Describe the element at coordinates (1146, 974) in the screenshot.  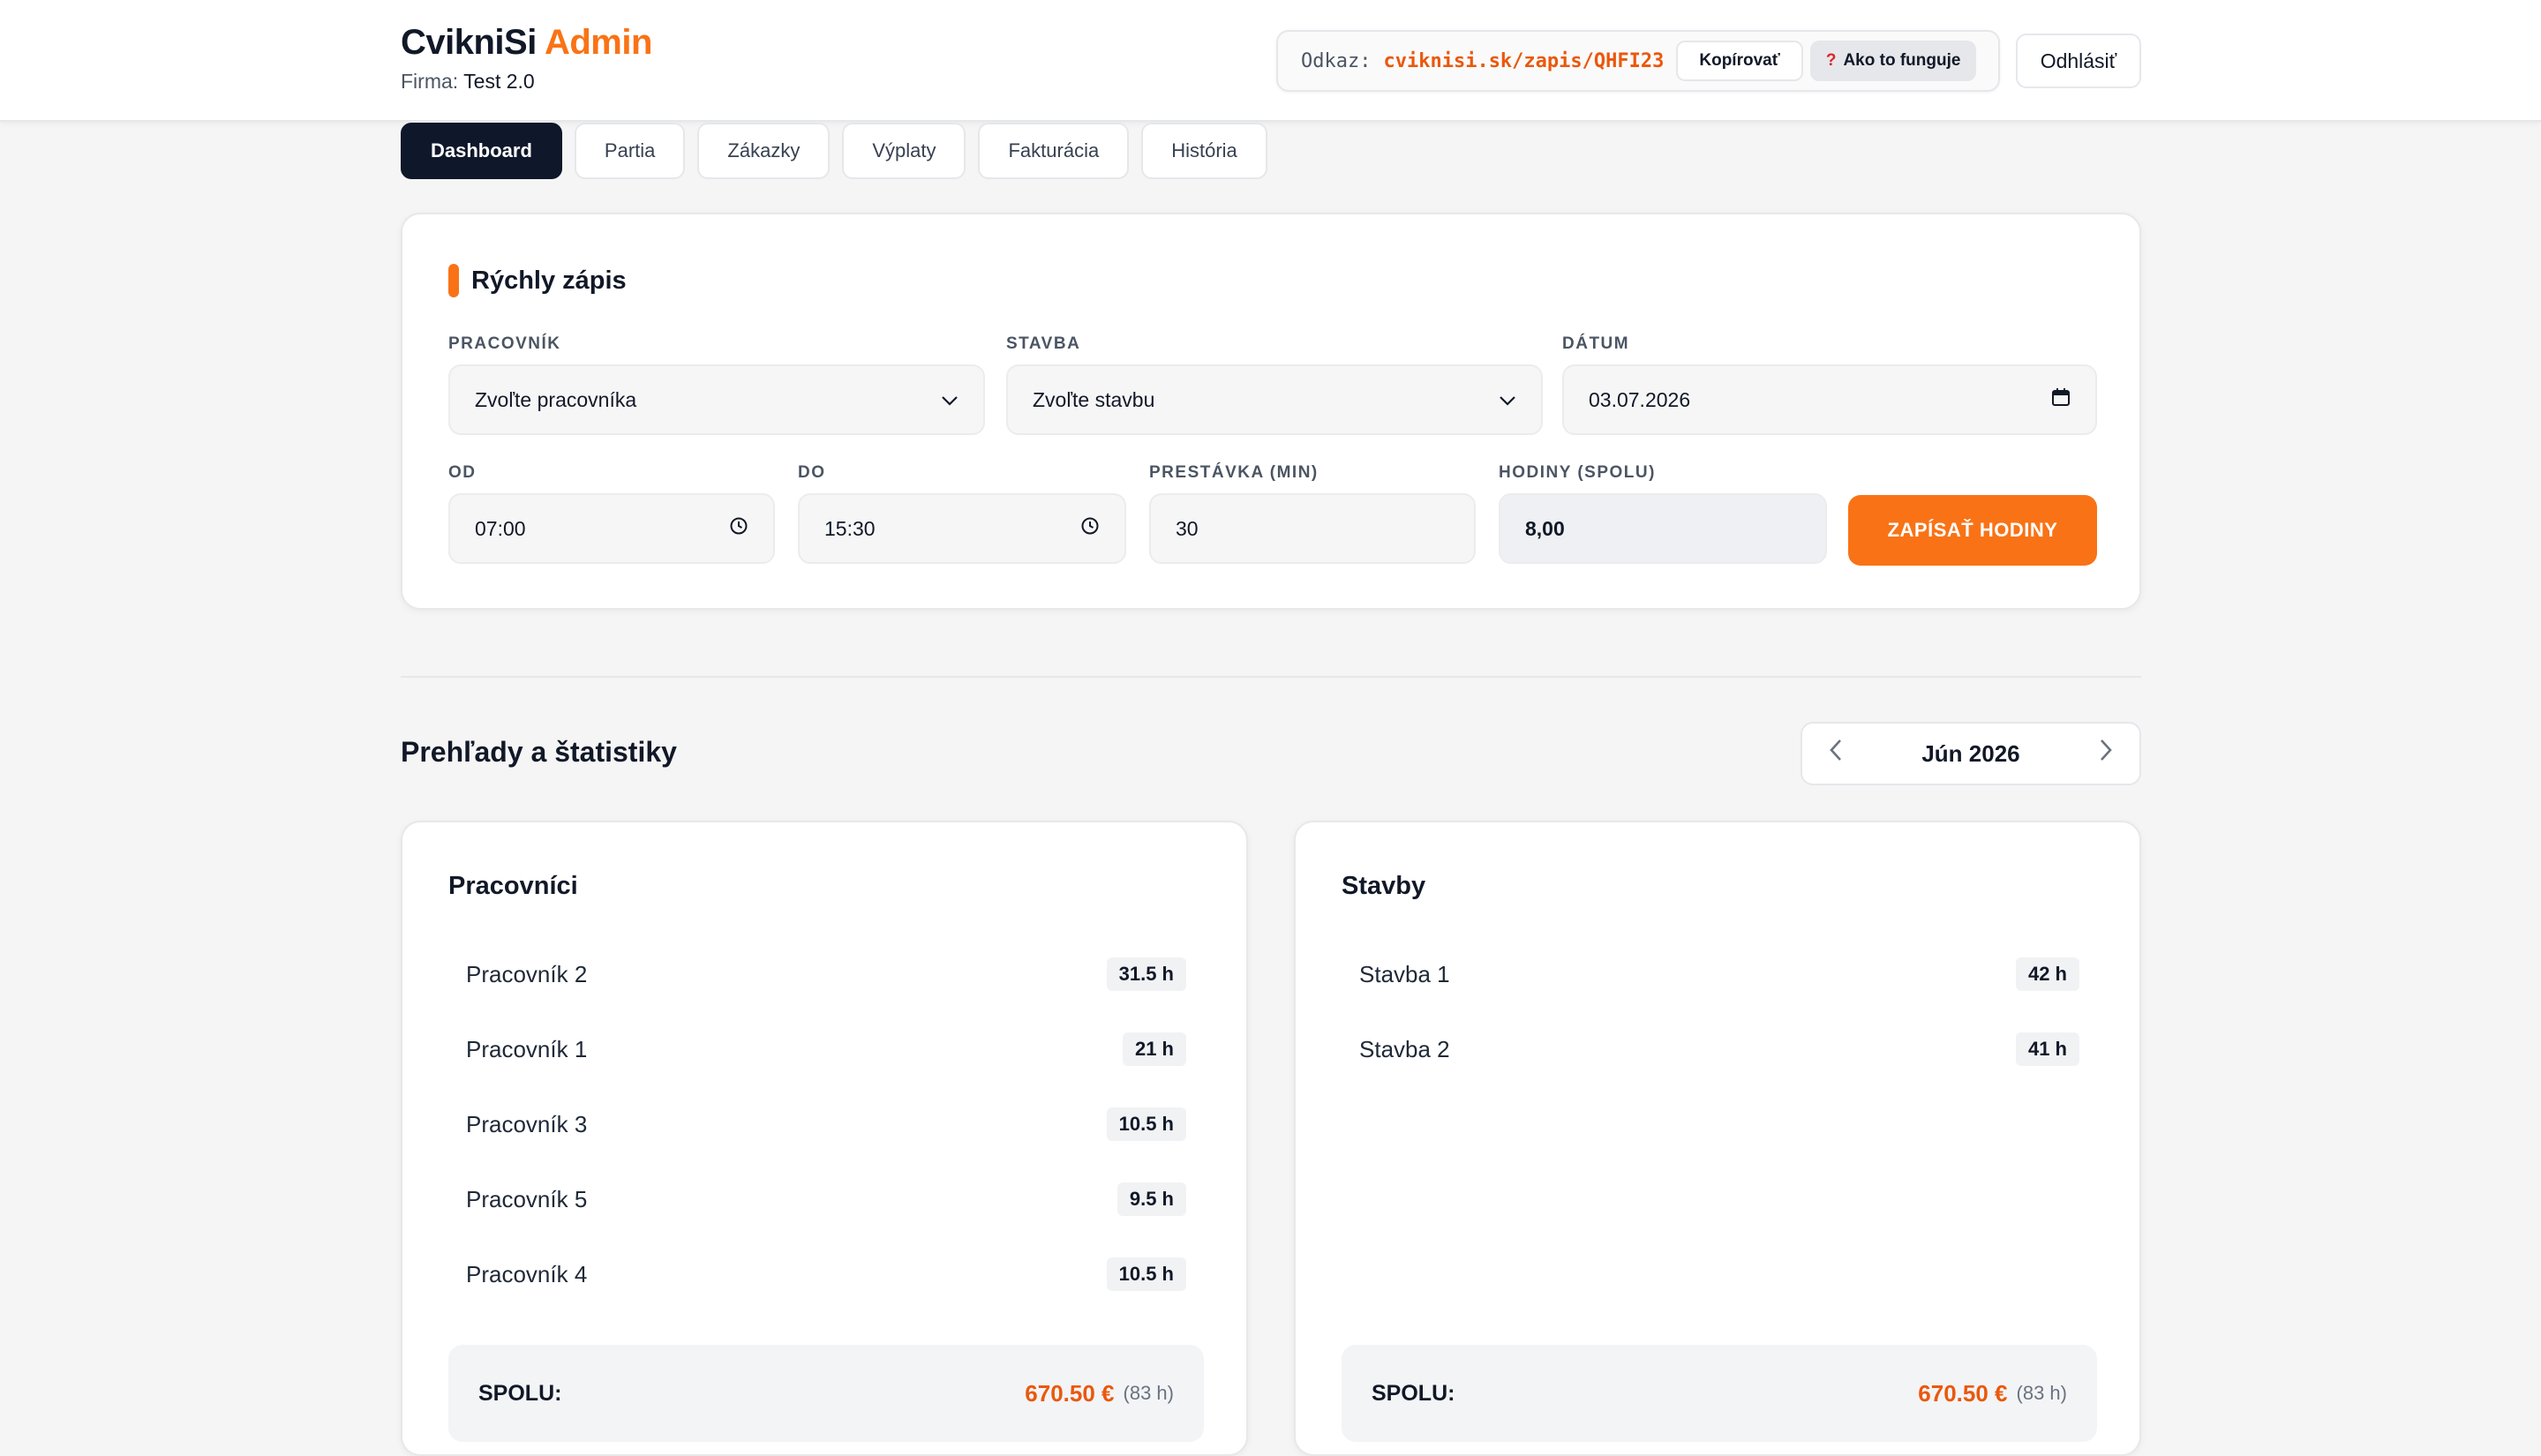
I see `hours-badge: 31.5 h` at that location.